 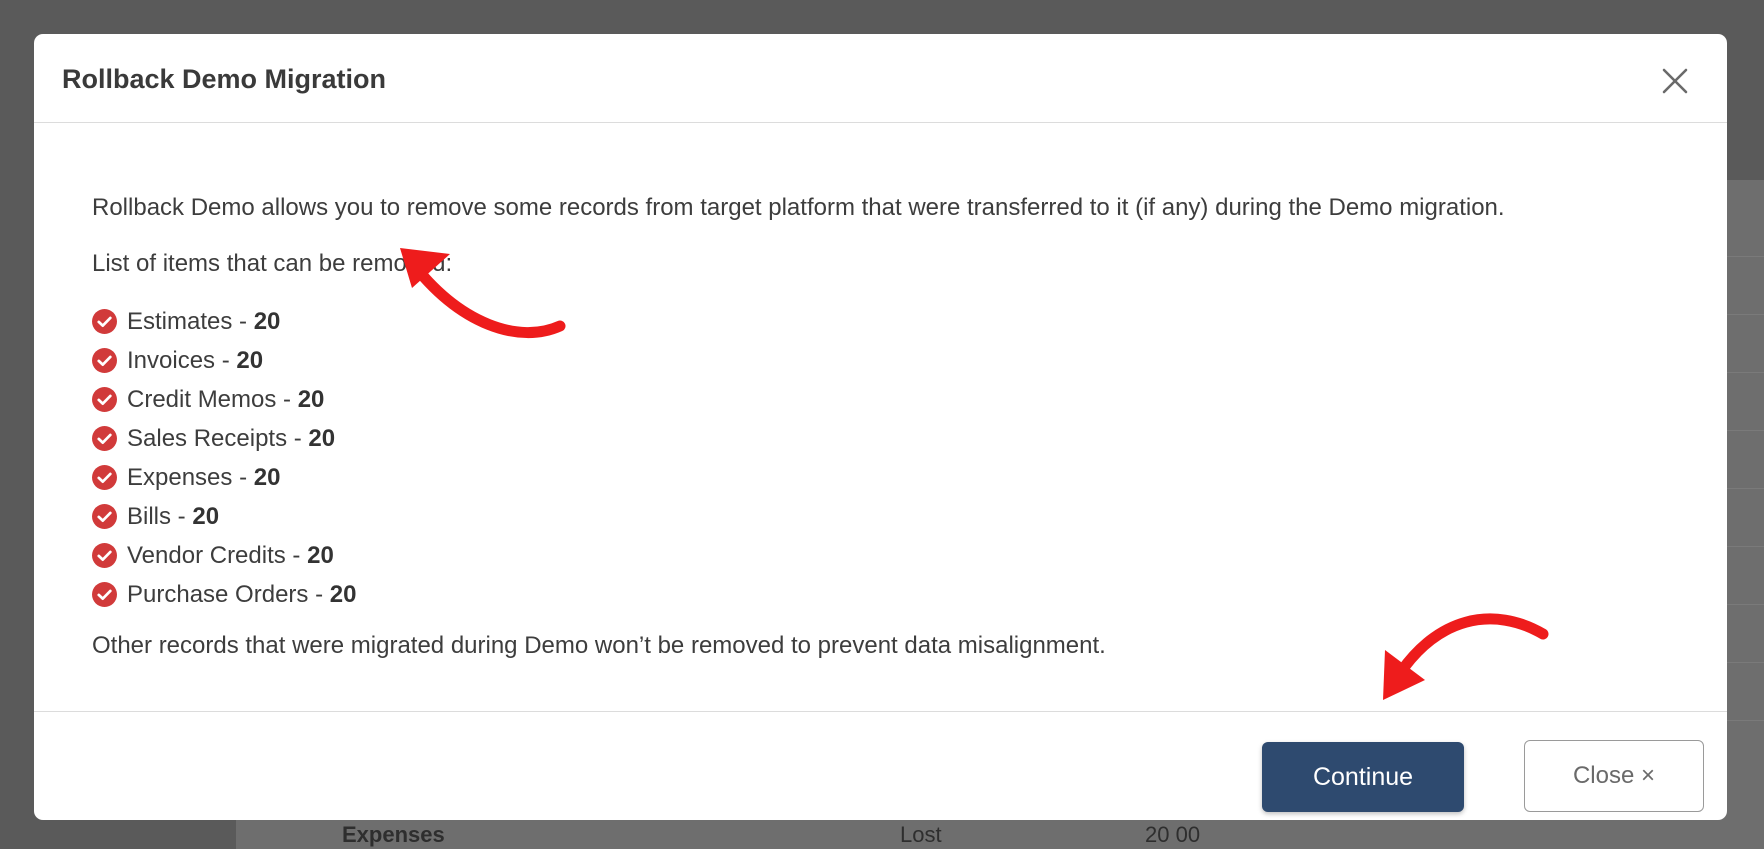 I want to click on list-item: Bills - 20, so click(x=224, y=516).